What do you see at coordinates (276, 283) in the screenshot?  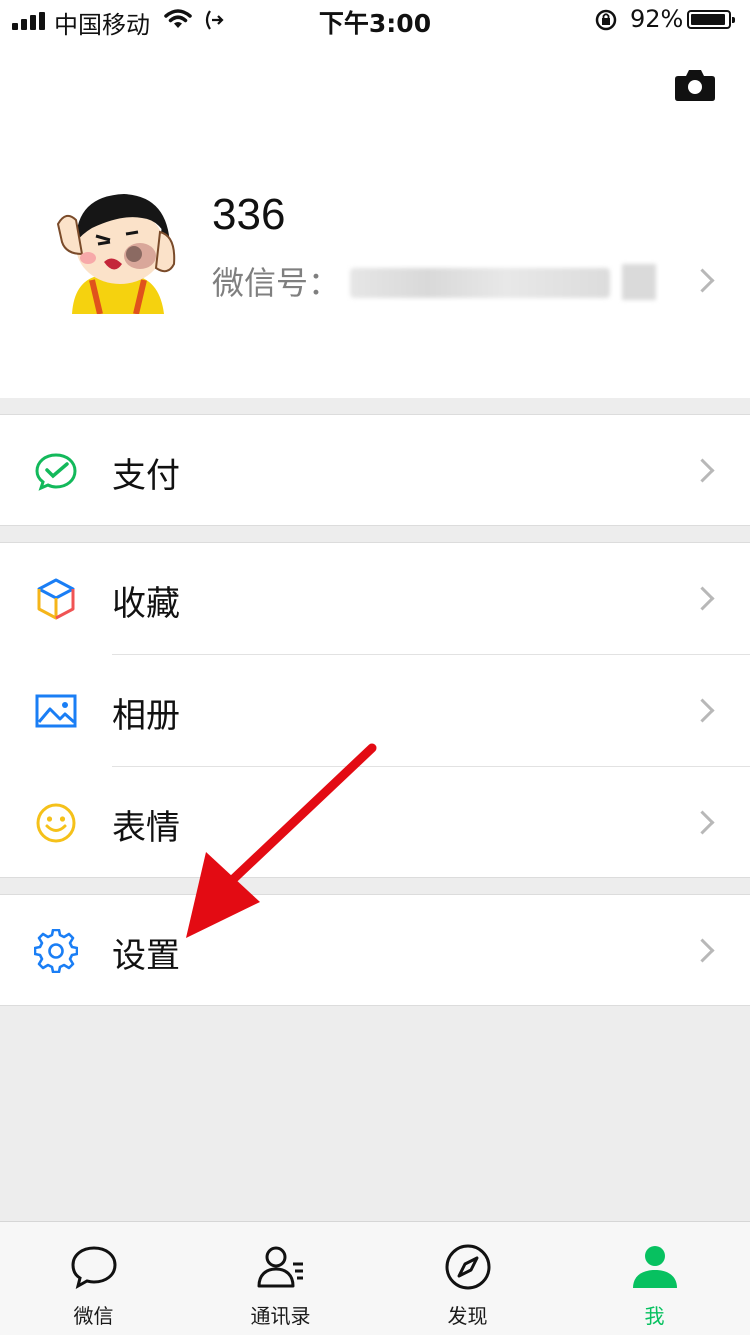 I see `wechat-id-label: 微信号：` at bounding box center [276, 283].